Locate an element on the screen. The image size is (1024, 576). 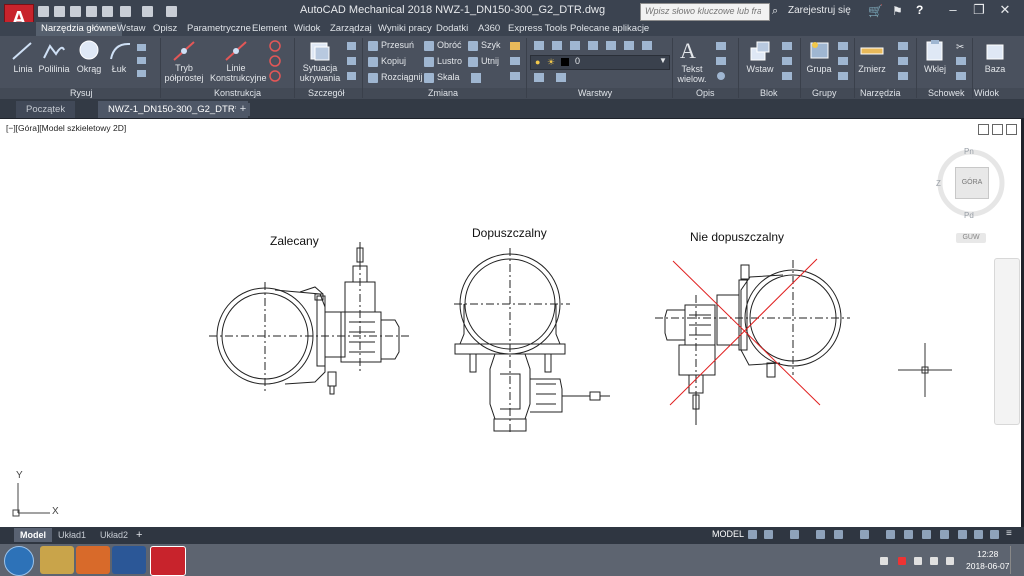
start-button is located at coordinates (19, 561).